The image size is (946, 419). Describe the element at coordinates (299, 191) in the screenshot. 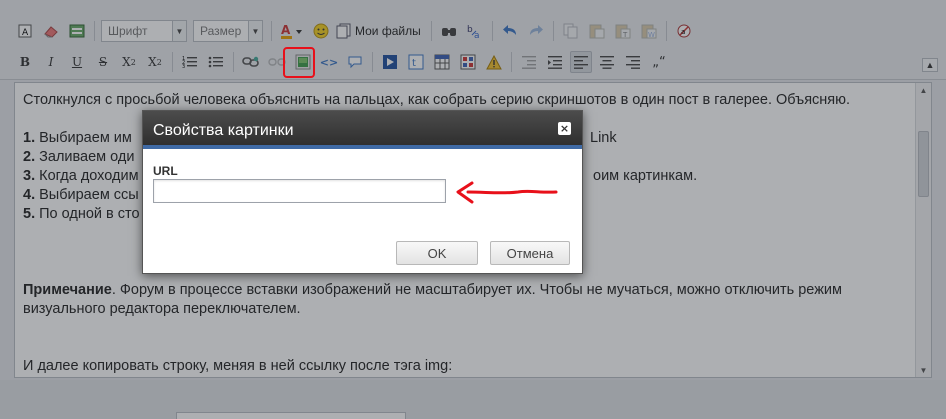

I see `url-input` at that location.